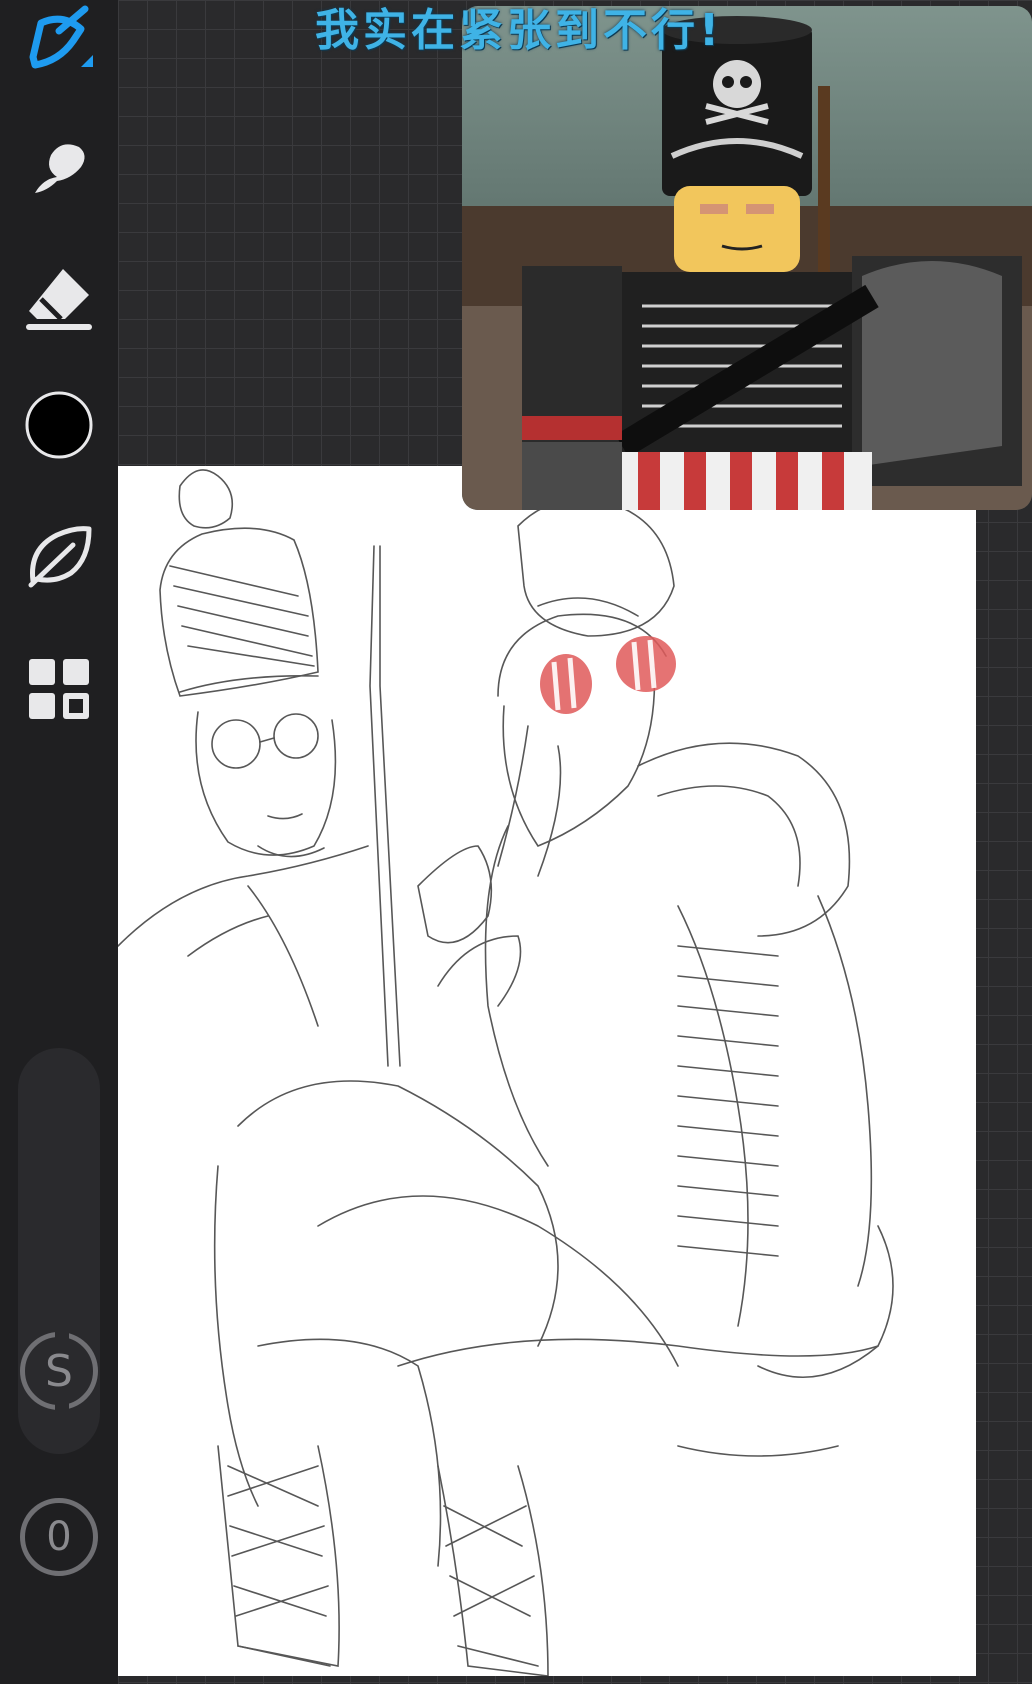 The image size is (1032, 1684). I want to click on color-picker-button, so click(59, 425).